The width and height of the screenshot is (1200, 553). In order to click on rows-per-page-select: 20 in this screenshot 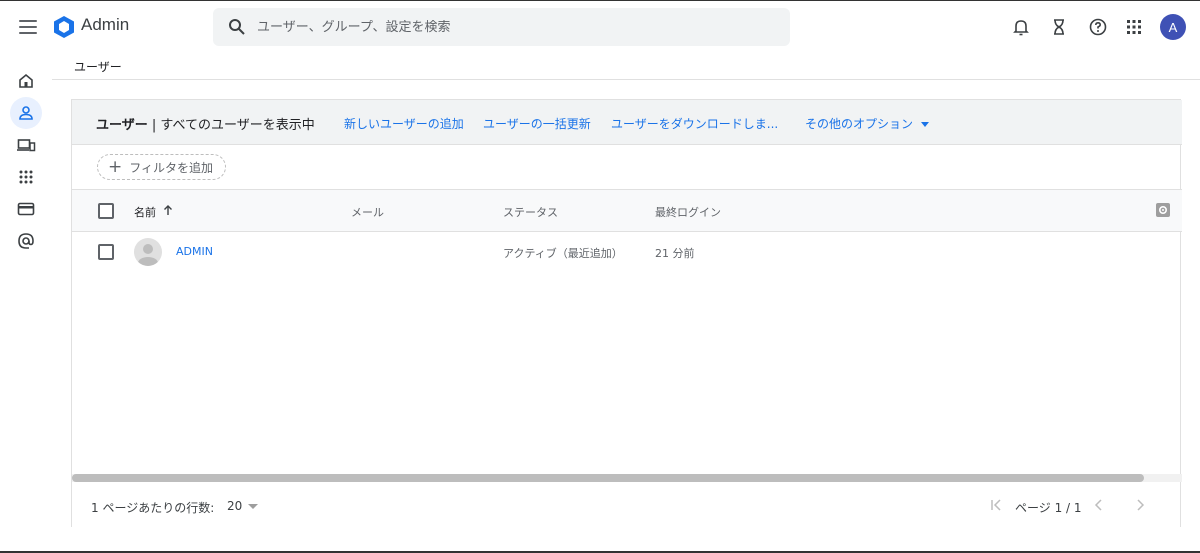, I will do `click(243, 506)`.